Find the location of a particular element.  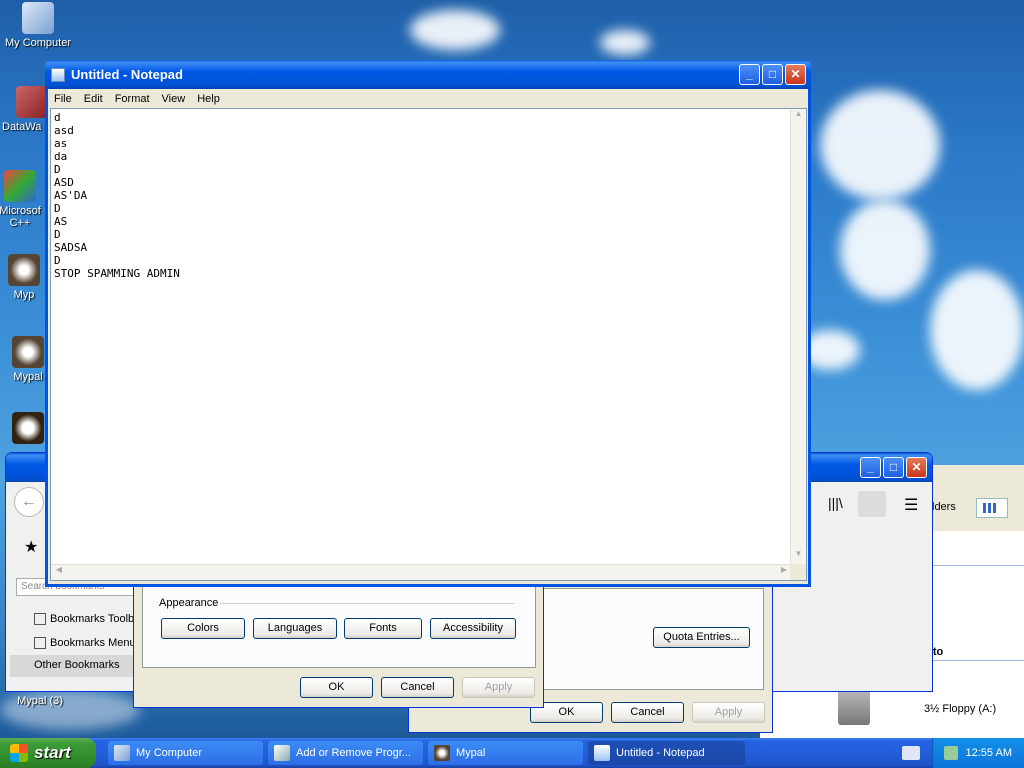

accessibility-button: Accessibility is located at coordinates (473, 628).